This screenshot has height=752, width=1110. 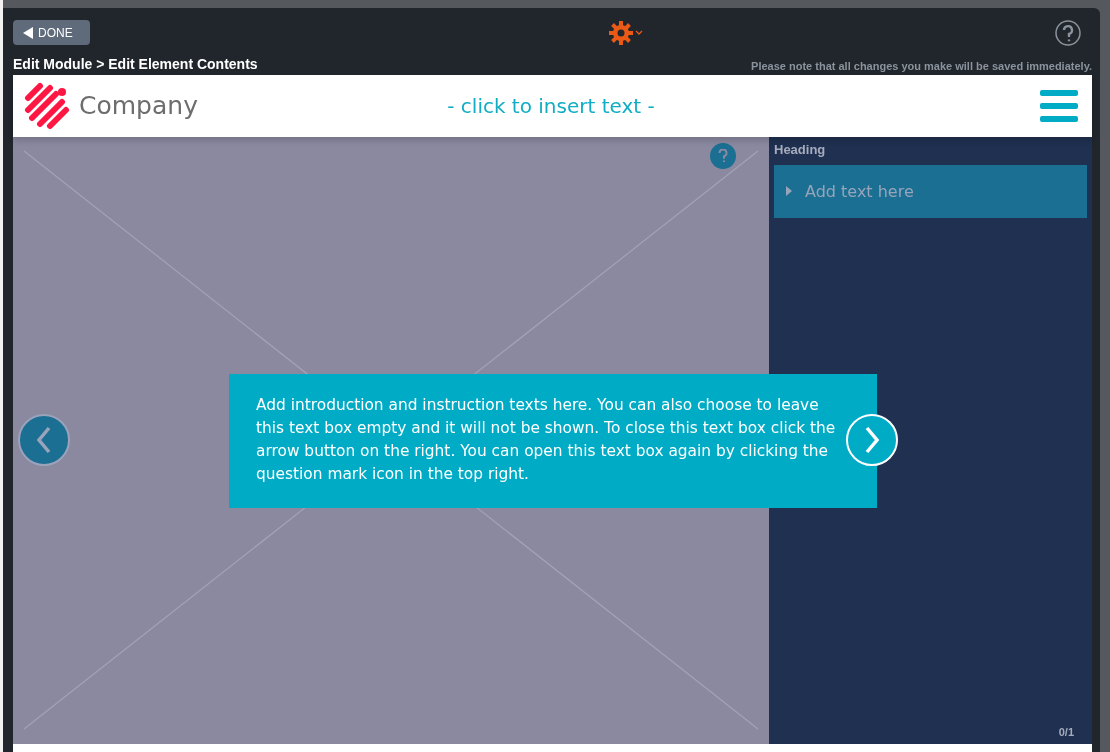 What do you see at coordinates (723, 155) in the screenshot?
I see `question-icon` at bounding box center [723, 155].